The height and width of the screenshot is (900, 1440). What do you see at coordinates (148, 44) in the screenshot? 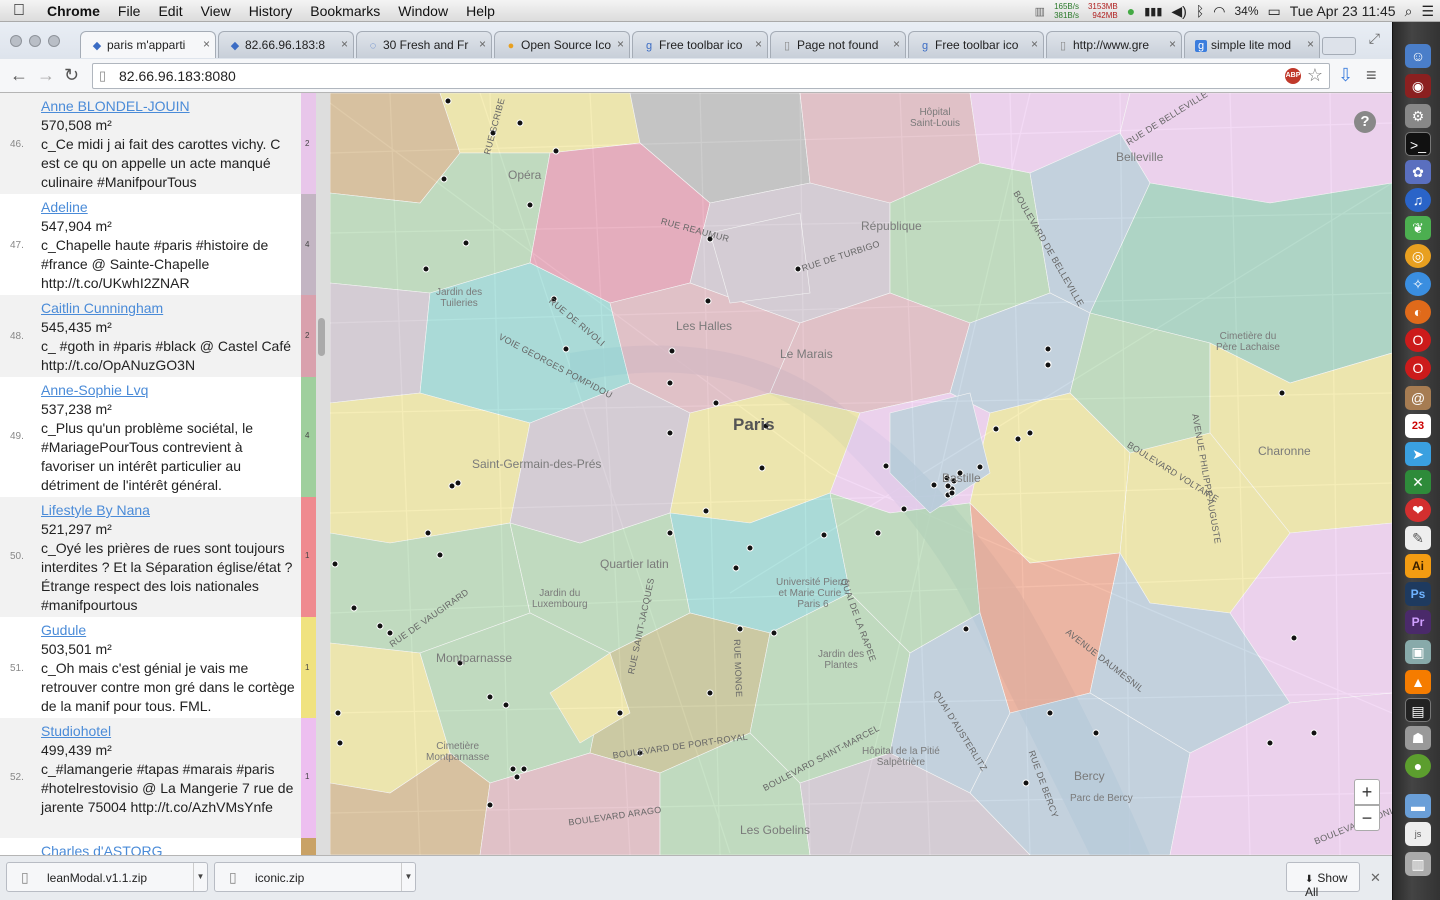
I see `tab-paris: ◆ paris m'apparti ×` at bounding box center [148, 44].